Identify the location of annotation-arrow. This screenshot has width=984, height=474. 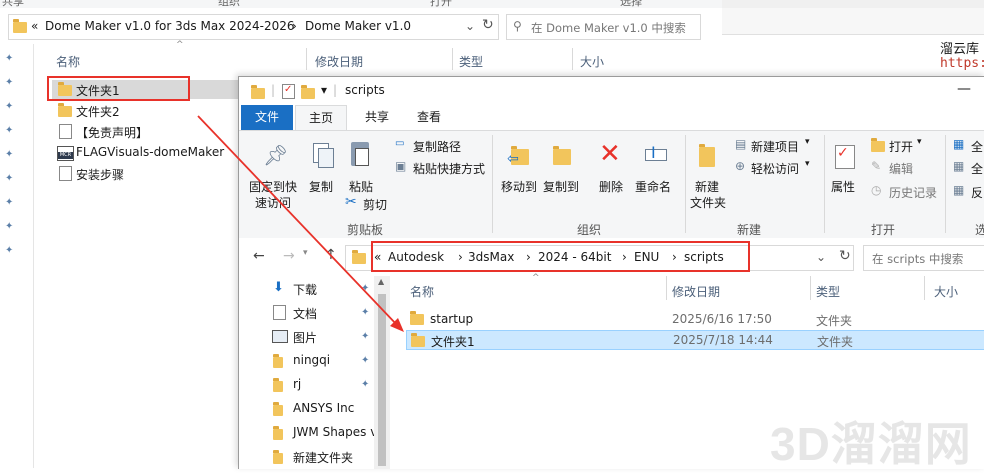
(300, 223).